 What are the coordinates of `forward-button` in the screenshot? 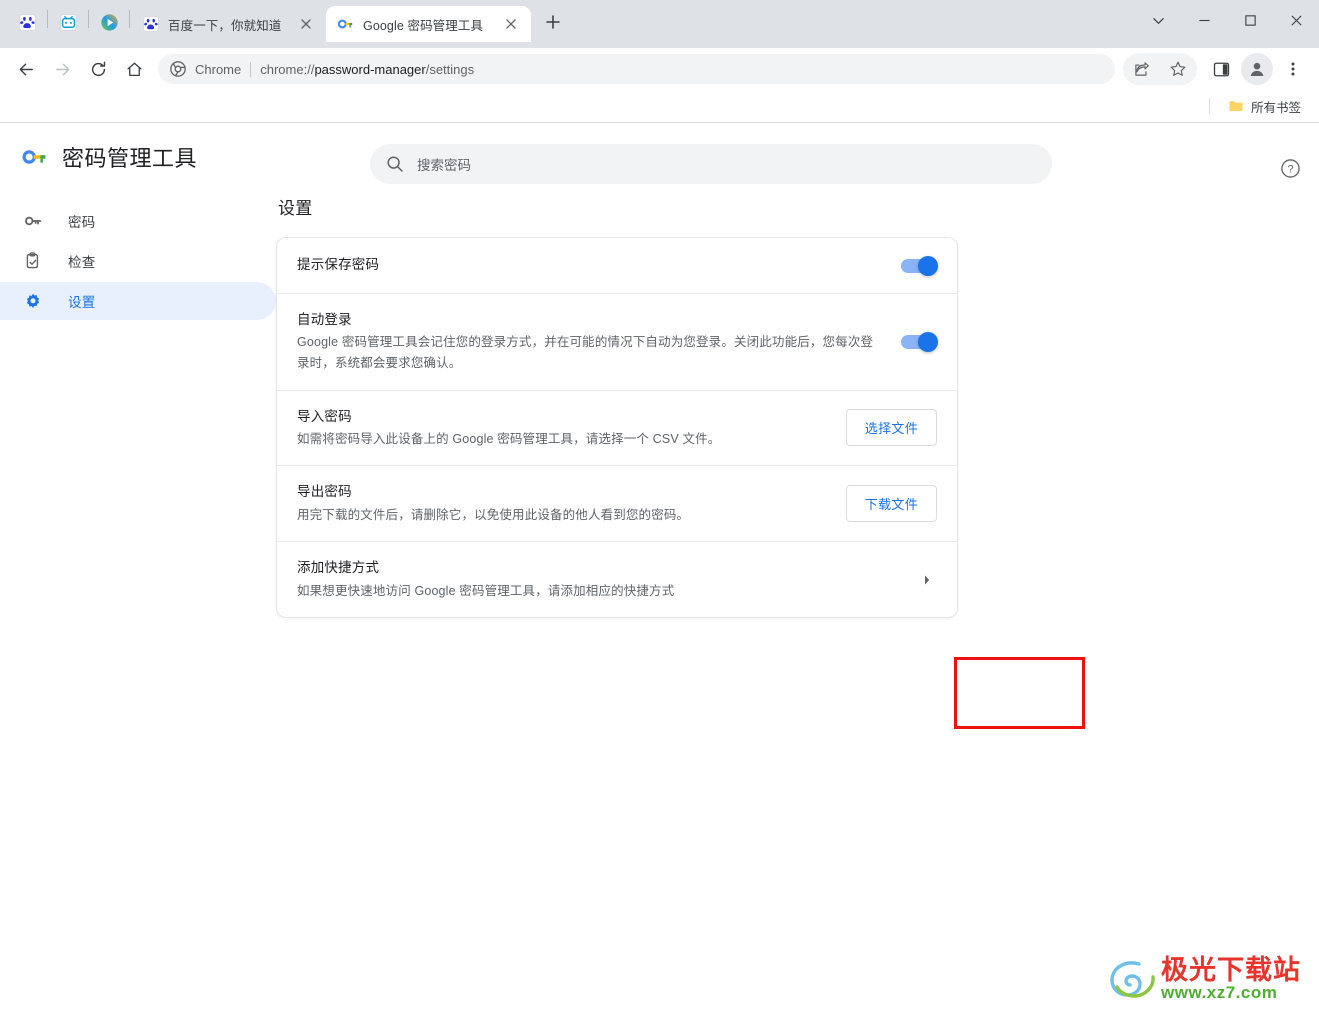 It's located at (62, 69).